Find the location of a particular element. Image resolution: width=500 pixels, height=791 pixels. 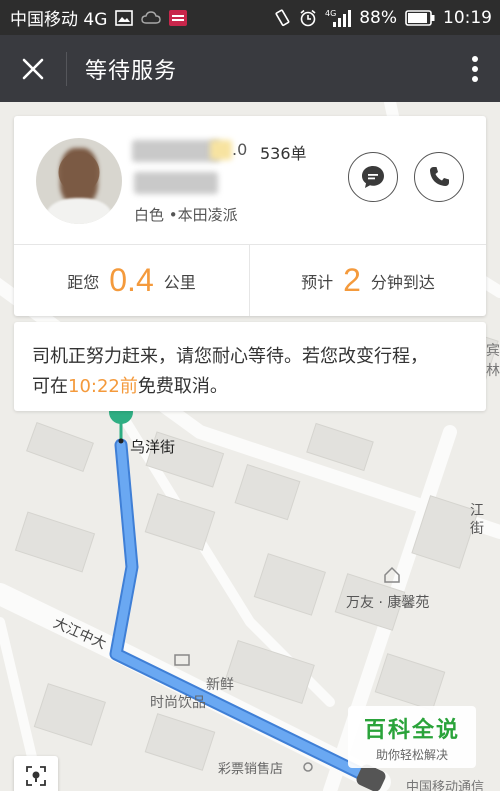

driver-orders: 536单 is located at coordinates (283, 153).